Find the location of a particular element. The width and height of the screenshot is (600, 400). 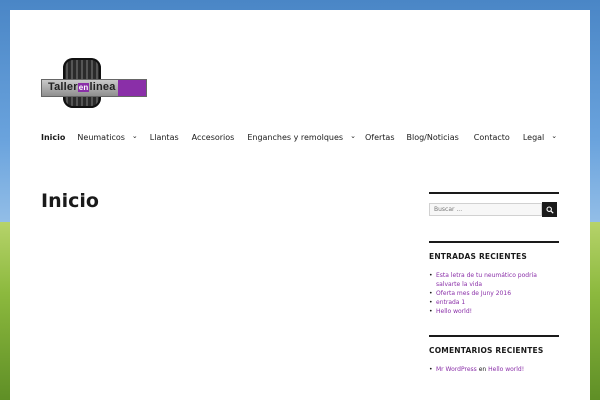

nav-item-label: Accesorios is located at coordinates (213, 137).